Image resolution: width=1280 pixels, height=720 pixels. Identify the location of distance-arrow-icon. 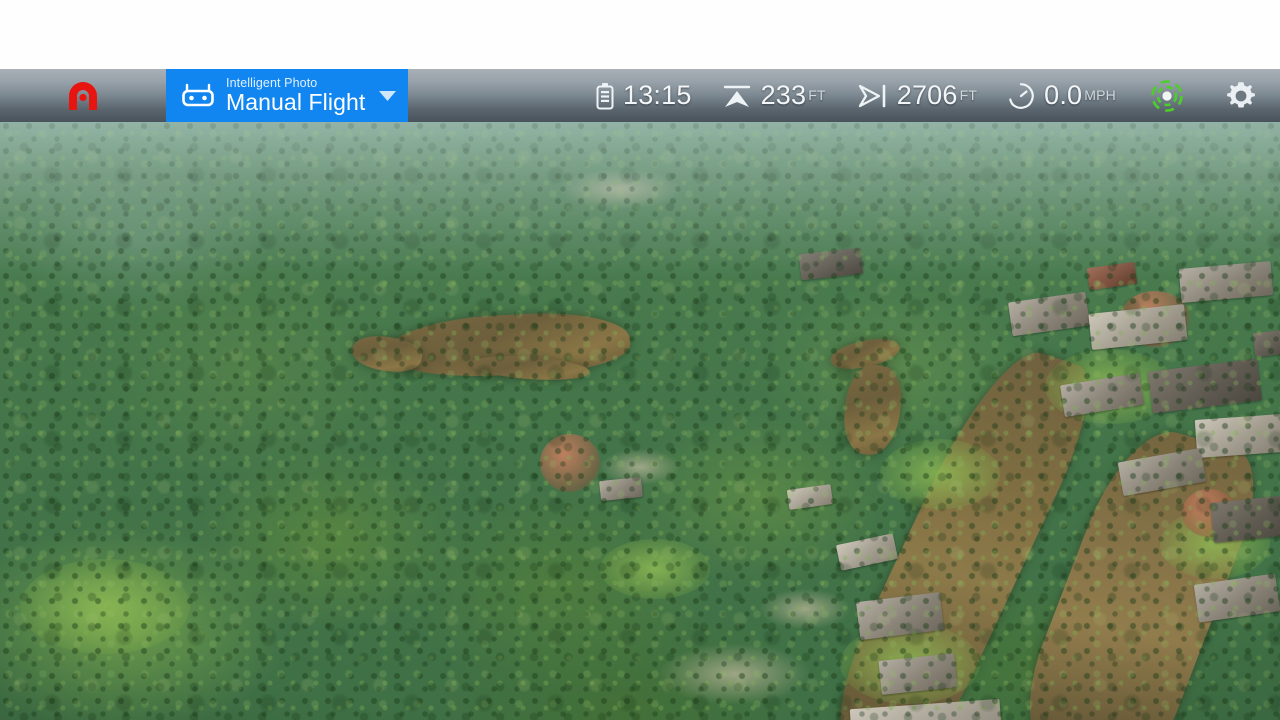
(872, 96).